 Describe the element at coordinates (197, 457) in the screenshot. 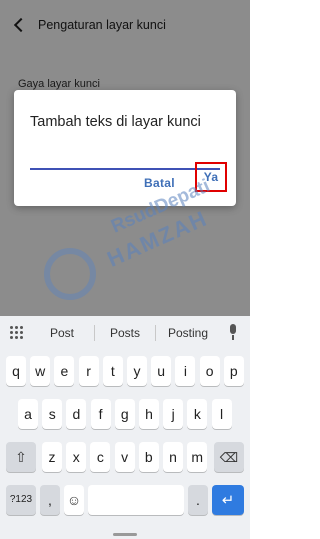

I see `key-m: m` at that location.